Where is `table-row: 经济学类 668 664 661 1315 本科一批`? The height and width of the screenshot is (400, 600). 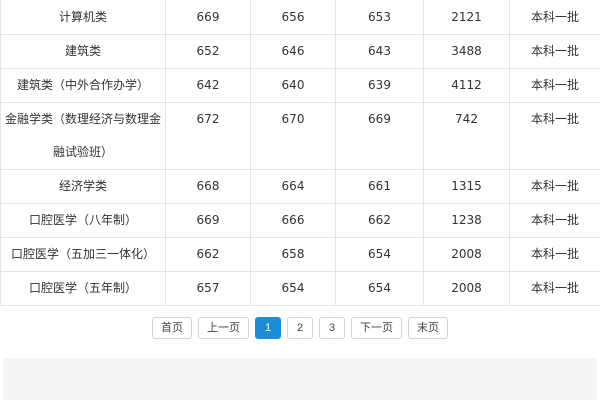
table-row: 经济学类 668 664 661 1315 本科一批 is located at coordinates (300, 186).